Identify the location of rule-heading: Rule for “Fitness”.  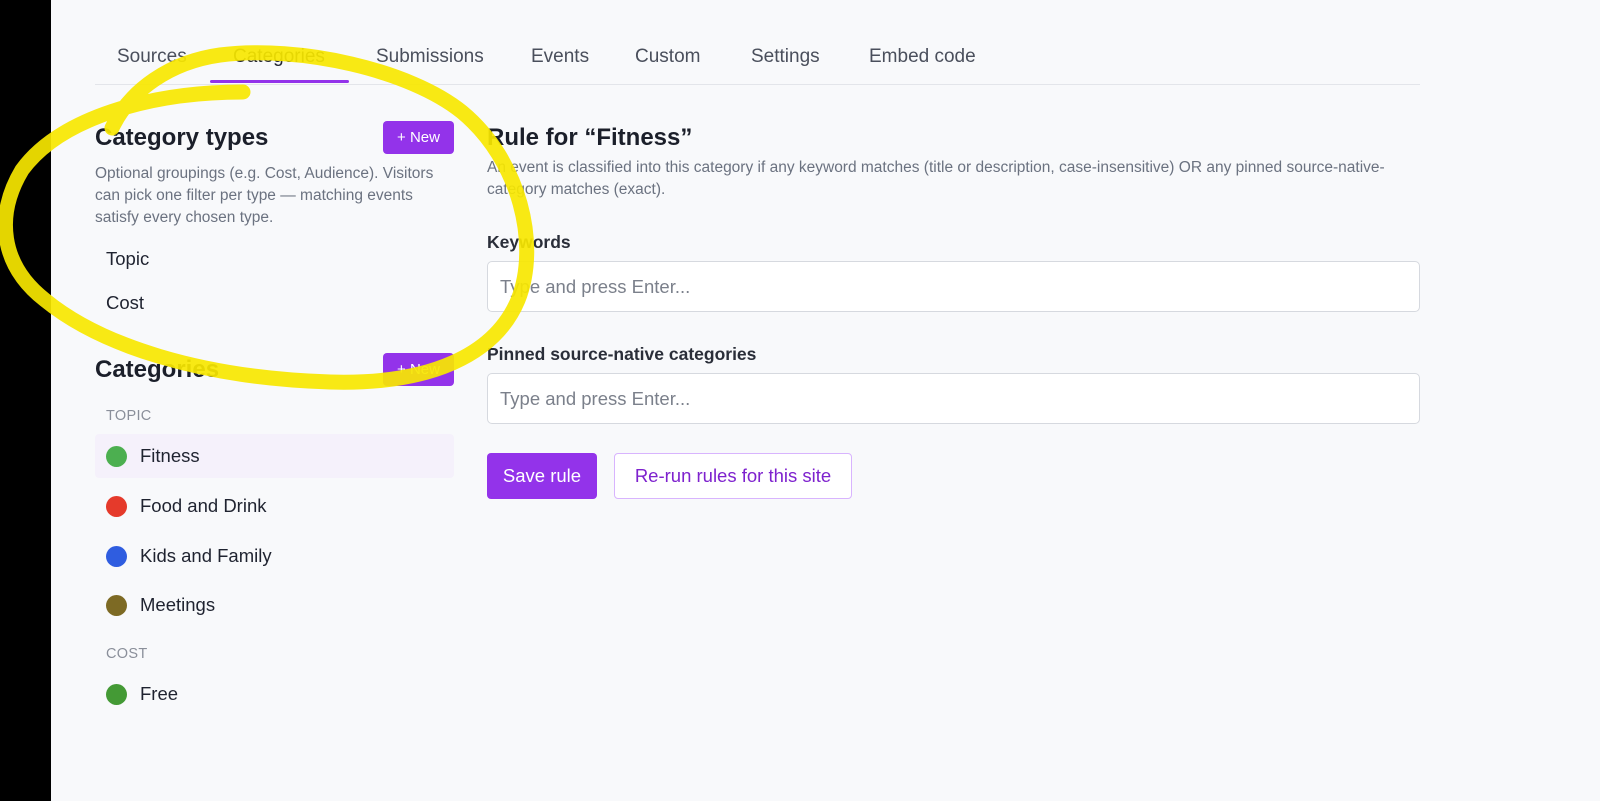
(590, 137).